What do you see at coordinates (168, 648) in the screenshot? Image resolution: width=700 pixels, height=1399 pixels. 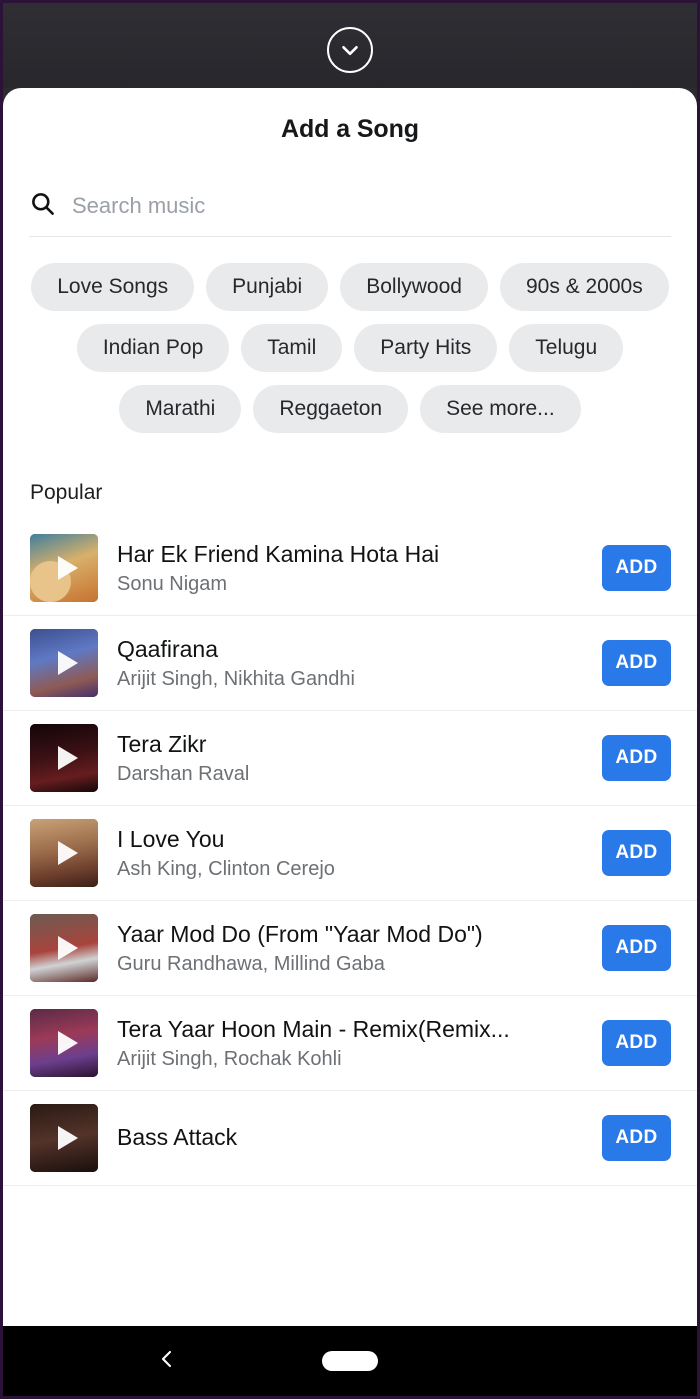 I see `song-title: Qaafirana` at bounding box center [168, 648].